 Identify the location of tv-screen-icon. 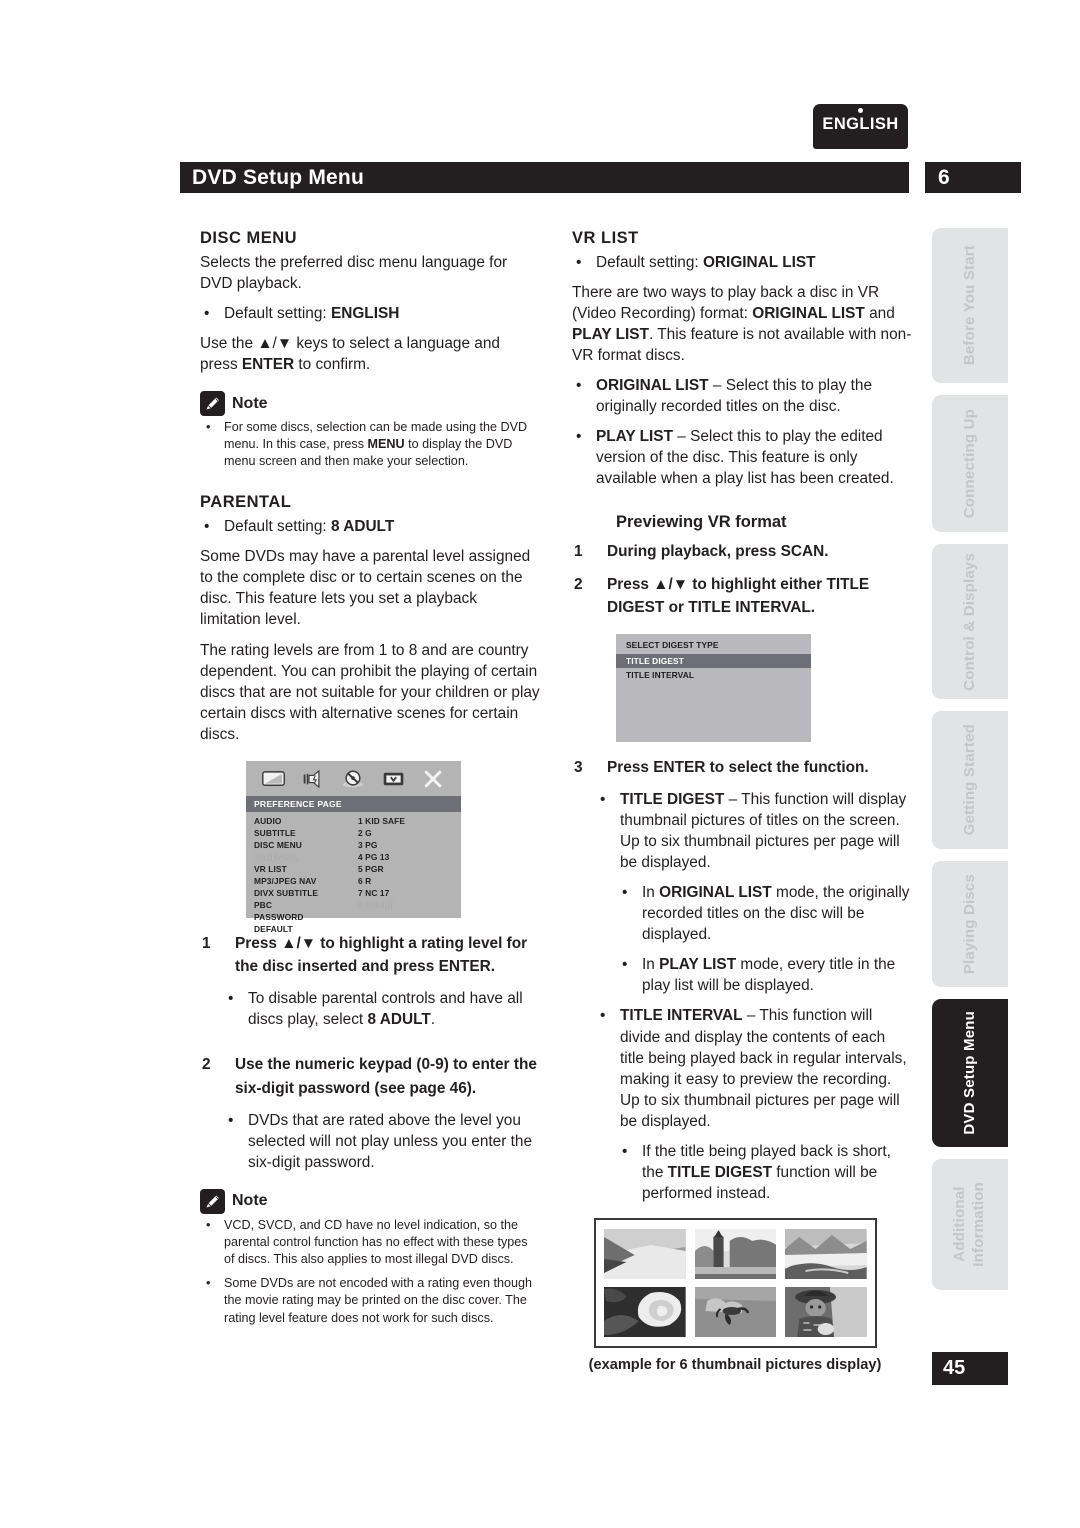
(274, 779).